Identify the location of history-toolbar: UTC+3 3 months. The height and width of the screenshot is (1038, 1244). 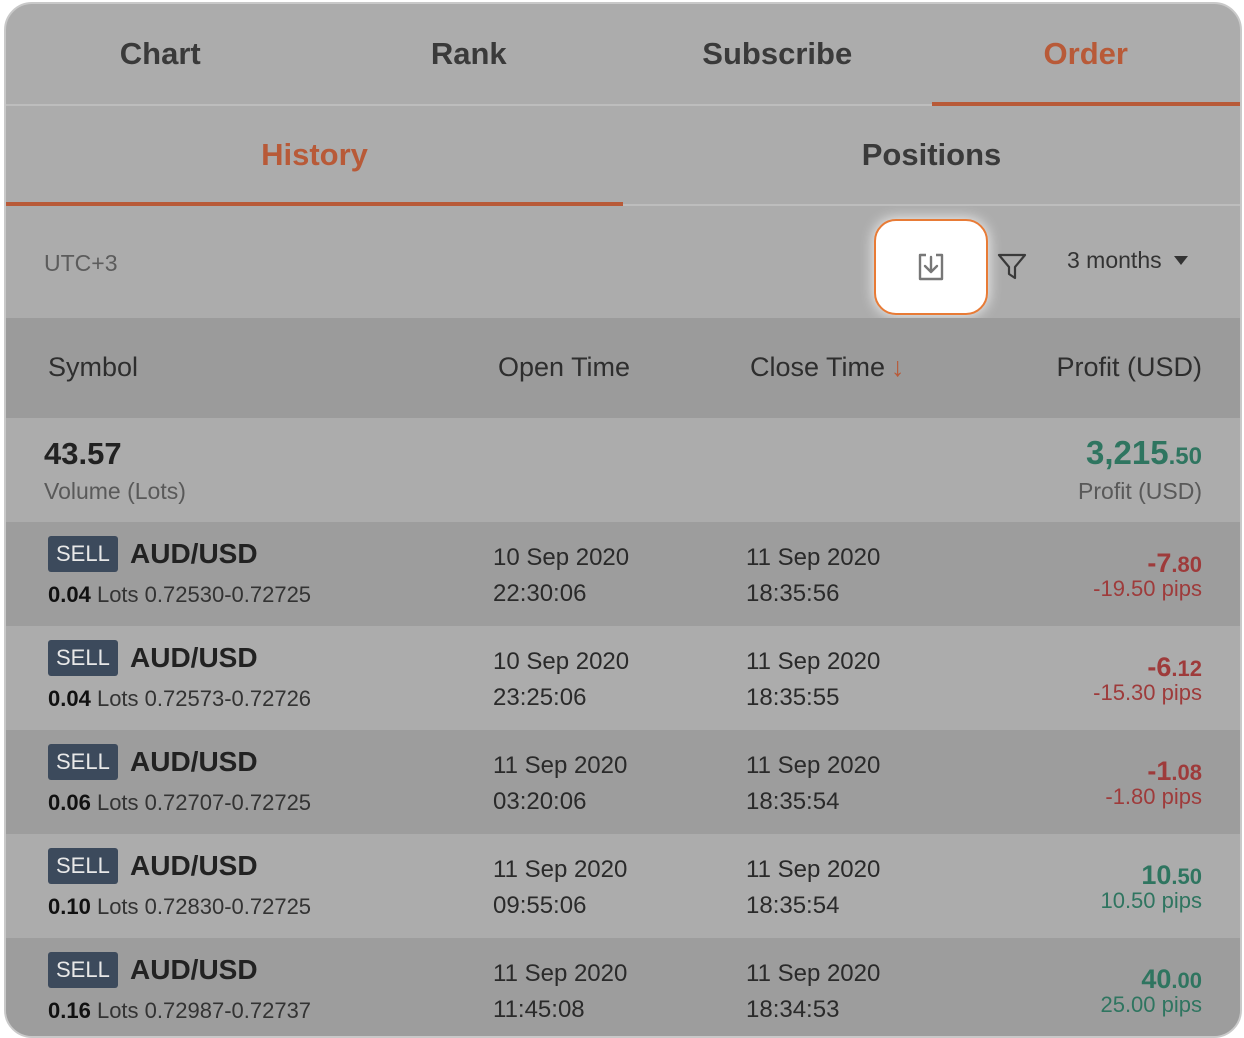
(623, 262).